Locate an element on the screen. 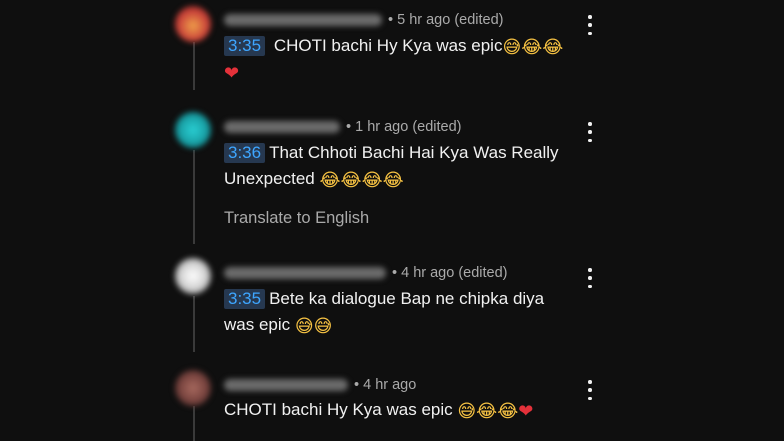  comment-meta: • 5 hr ago (edited) is located at coordinates (364, 20).